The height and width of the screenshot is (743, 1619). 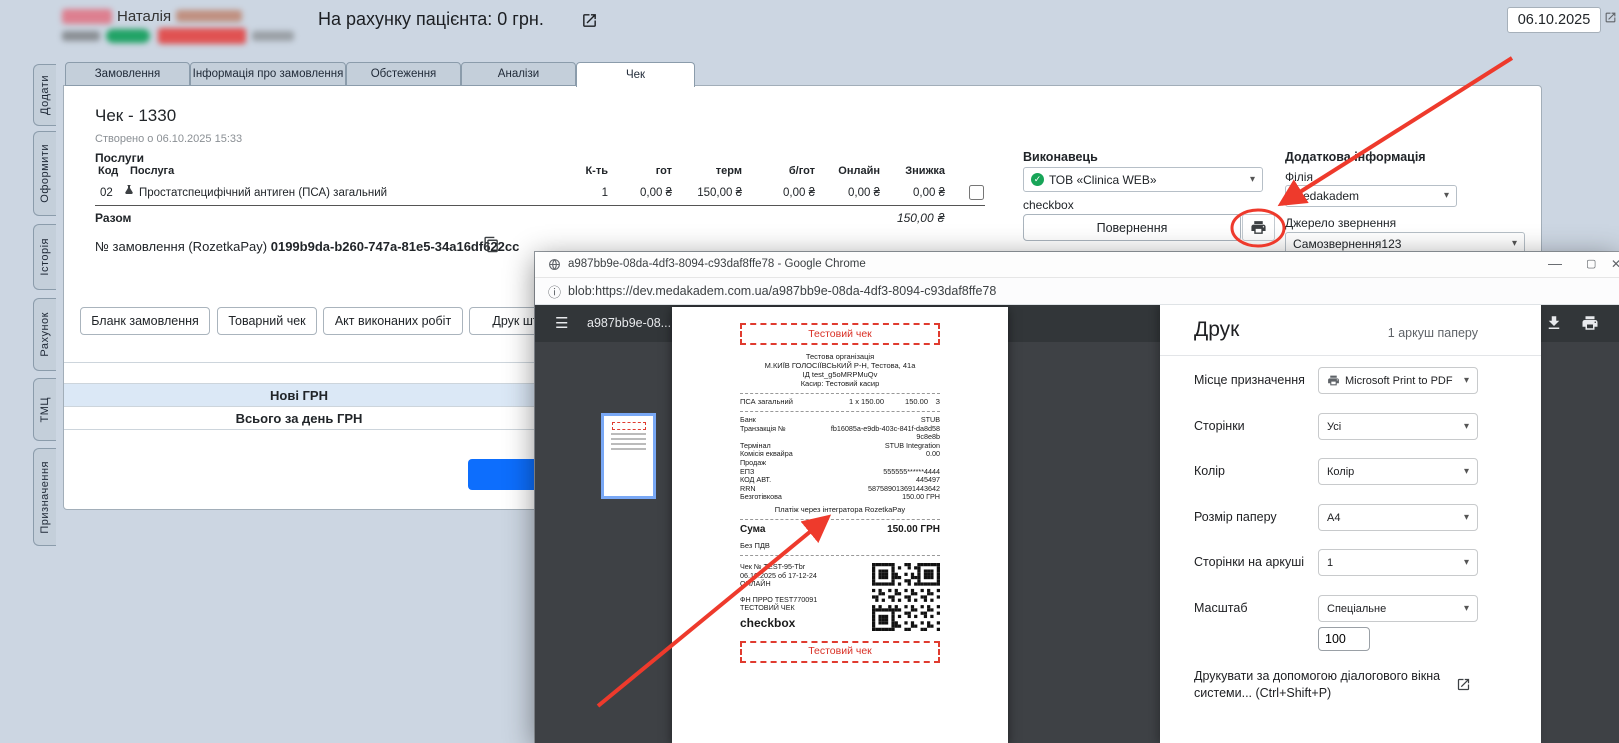 What do you see at coordinates (1432, 333) in the screenshot?
I see `sheets-count: 1 аркуш паперу` at bounding box center [1432, 333].